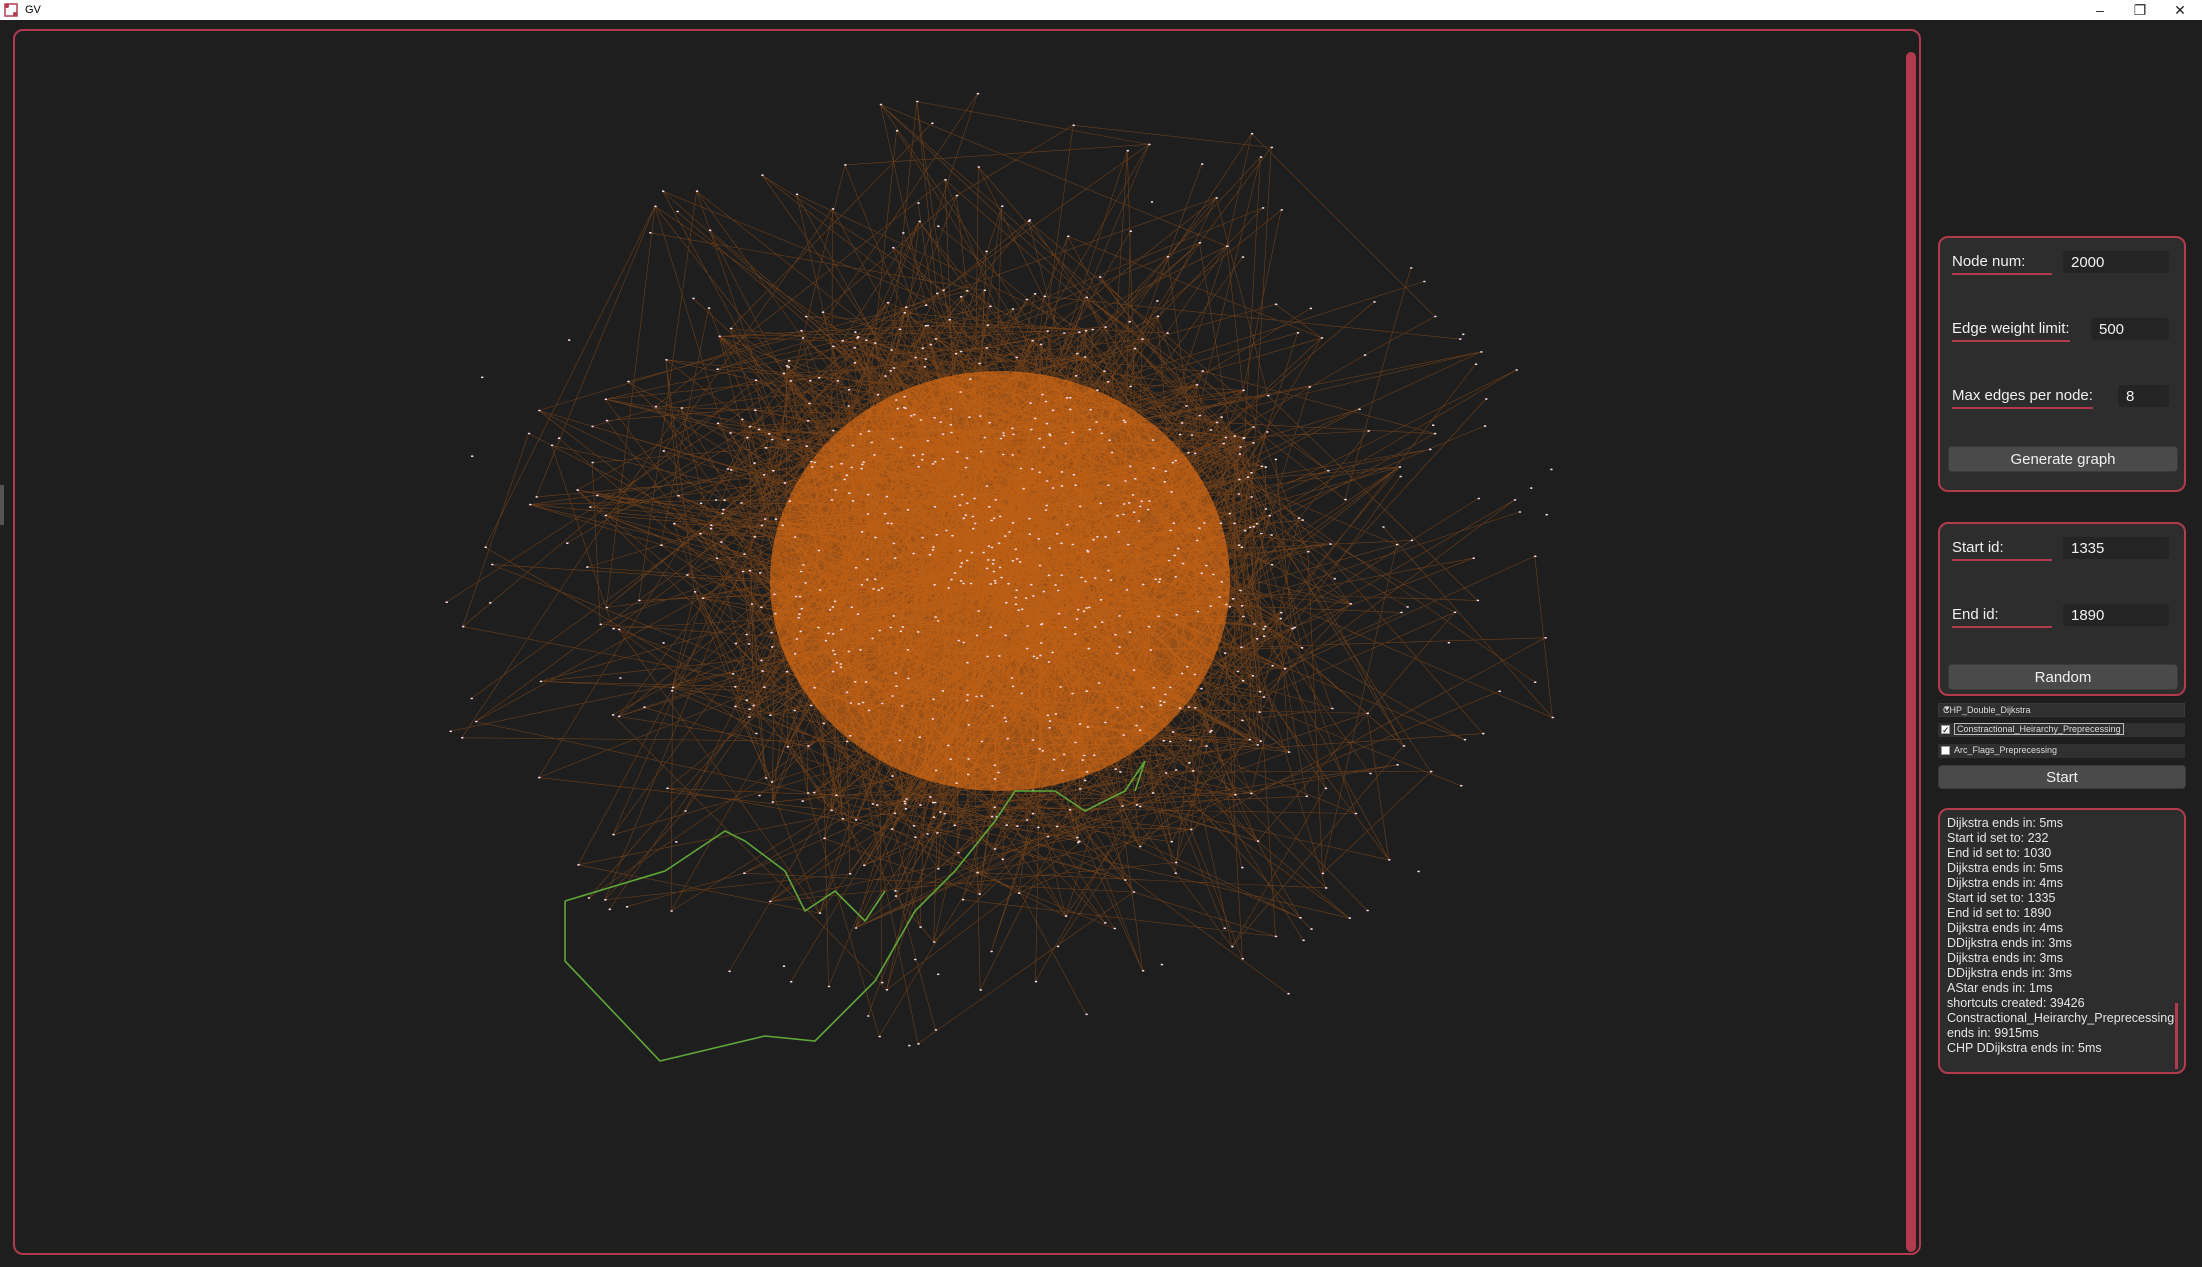 The width and height of the screenshot is (2202, 1267). What do you see at coordinates (2130, 329) in the screenshot?
I see `edge-weight-limit-input` at bounding box center [2130, 329].